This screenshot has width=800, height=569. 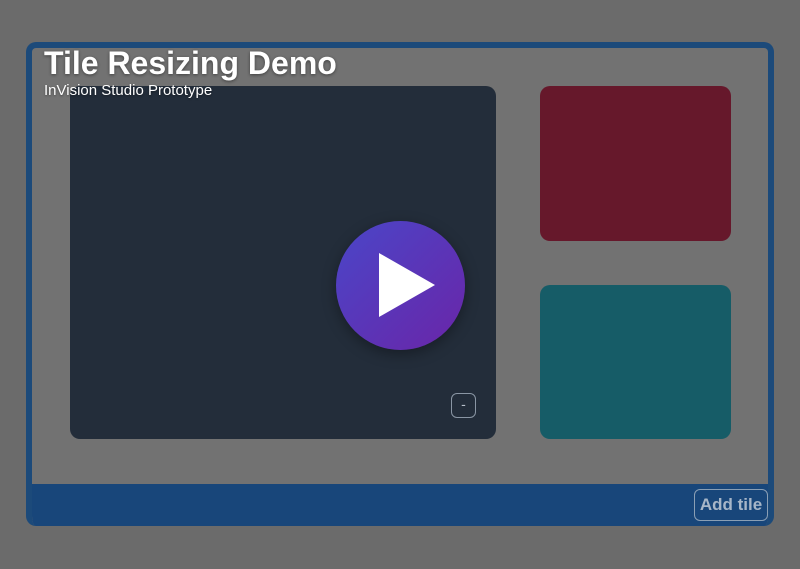 What do you see at coordinates (190, 63) in the screenshot?
I see `page-title: Tile Resizing Demo` at bounding box center [190, 63].